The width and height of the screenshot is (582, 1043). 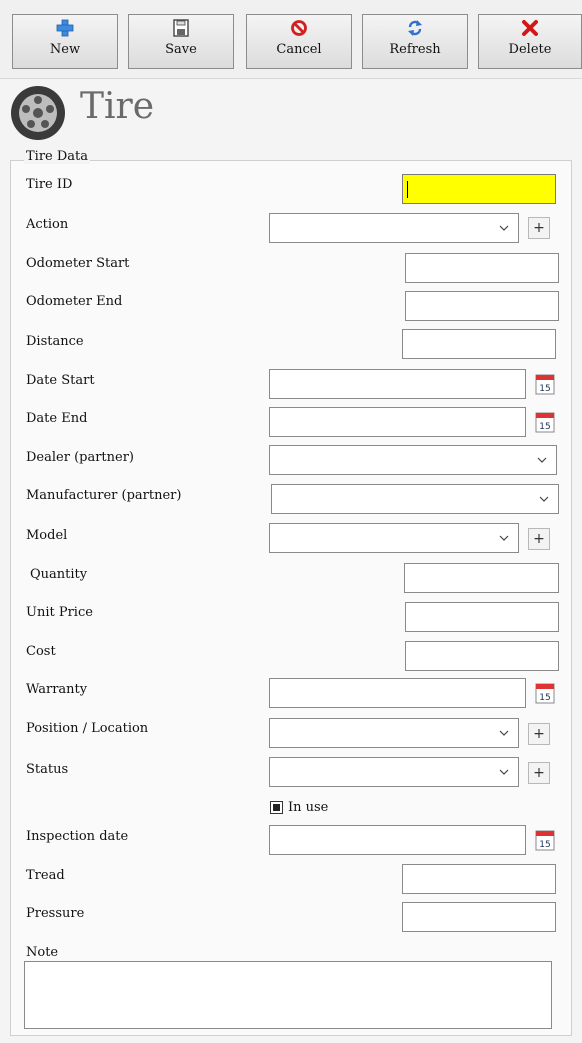 What do you see at coordinates (38, 113) in the screenshot?
I see `tire-icon` at bounding box center [38, 113].